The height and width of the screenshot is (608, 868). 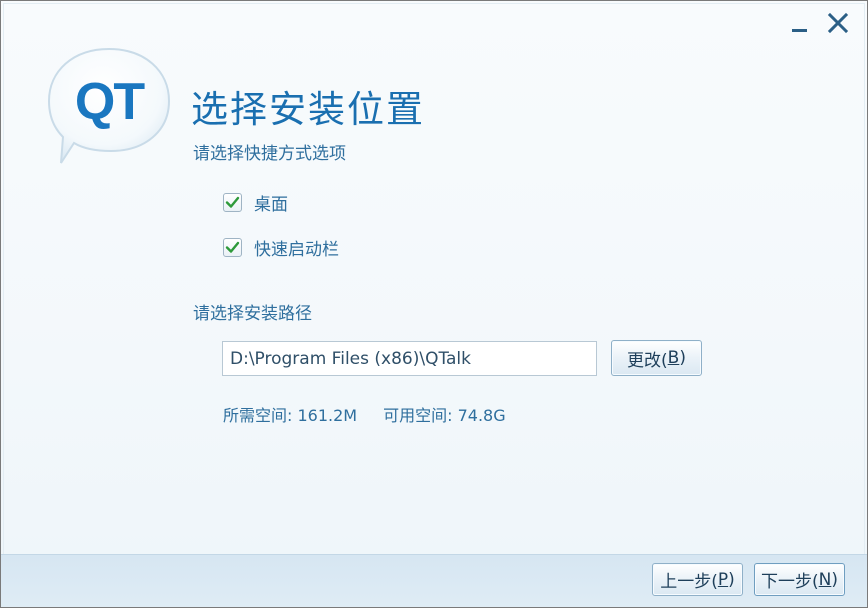 What do you see at coordinates (271, 204) in the screenshot?
I see `desktop-shortcut-label: 桌面` at bounding box center [271, 204].